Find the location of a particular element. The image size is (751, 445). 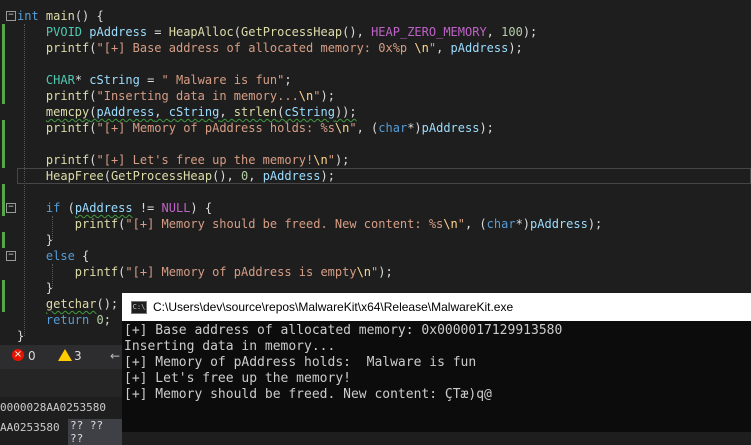

code-line: if (pAddress != NULL) { is located at coordinates (309, 208).